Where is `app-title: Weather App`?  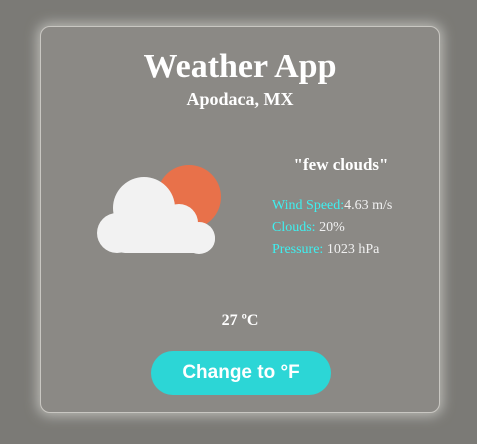 app-title: Weather App is located at coordinates (240, 66).